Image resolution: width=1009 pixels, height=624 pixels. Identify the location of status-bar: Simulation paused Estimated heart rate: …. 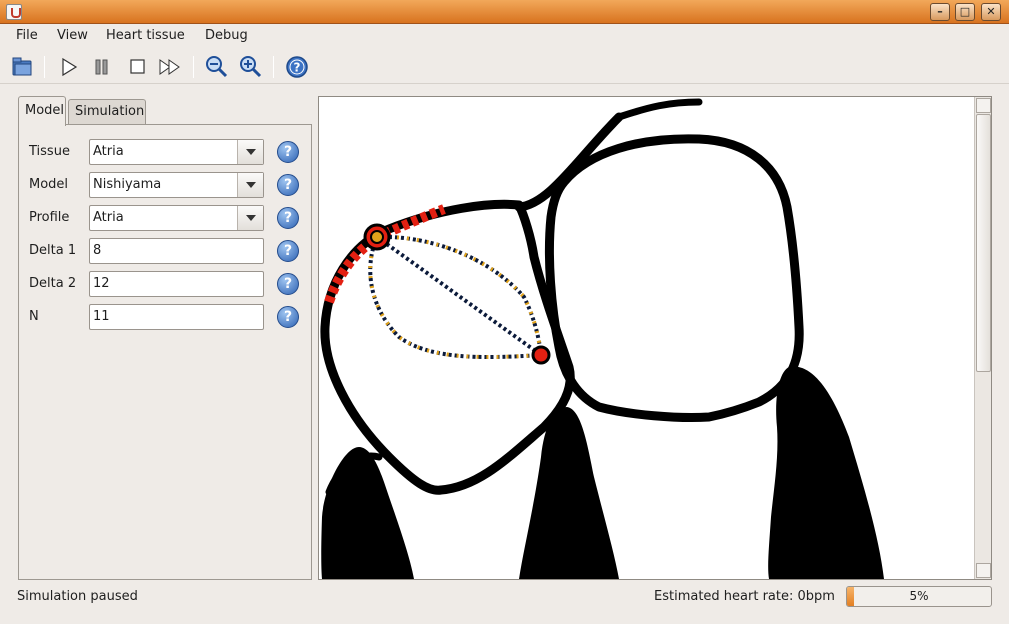
(504, 604).